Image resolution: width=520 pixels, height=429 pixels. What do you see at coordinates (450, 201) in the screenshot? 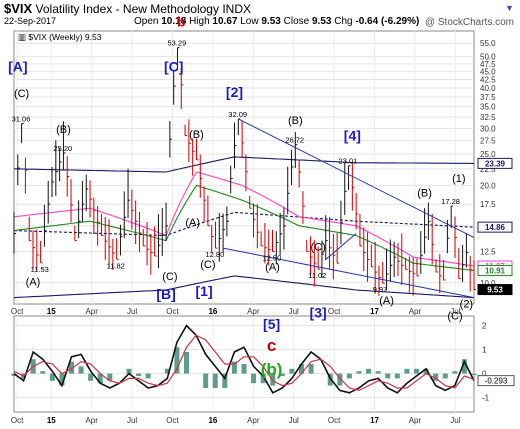
I see `value-label: 17.28` at bounding box center [450, 201].